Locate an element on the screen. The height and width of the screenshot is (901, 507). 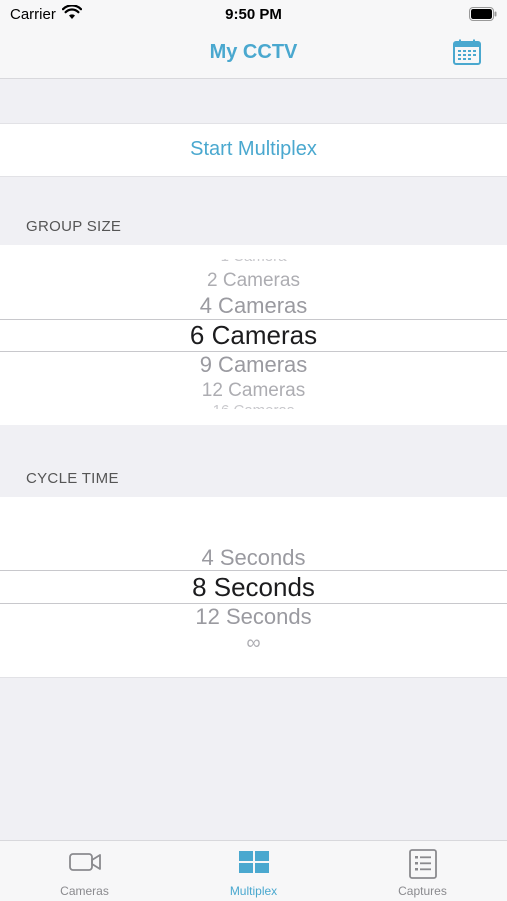
tab-cameras: Cameras is located at coordinates (84, 871).